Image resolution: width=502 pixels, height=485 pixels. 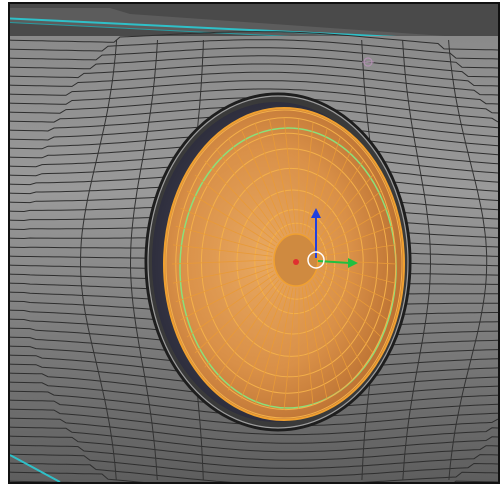 What do you see at coordinates (296, 262) in the screenshot?
I see `x-axis-origin` at bounding box center [296, 262].